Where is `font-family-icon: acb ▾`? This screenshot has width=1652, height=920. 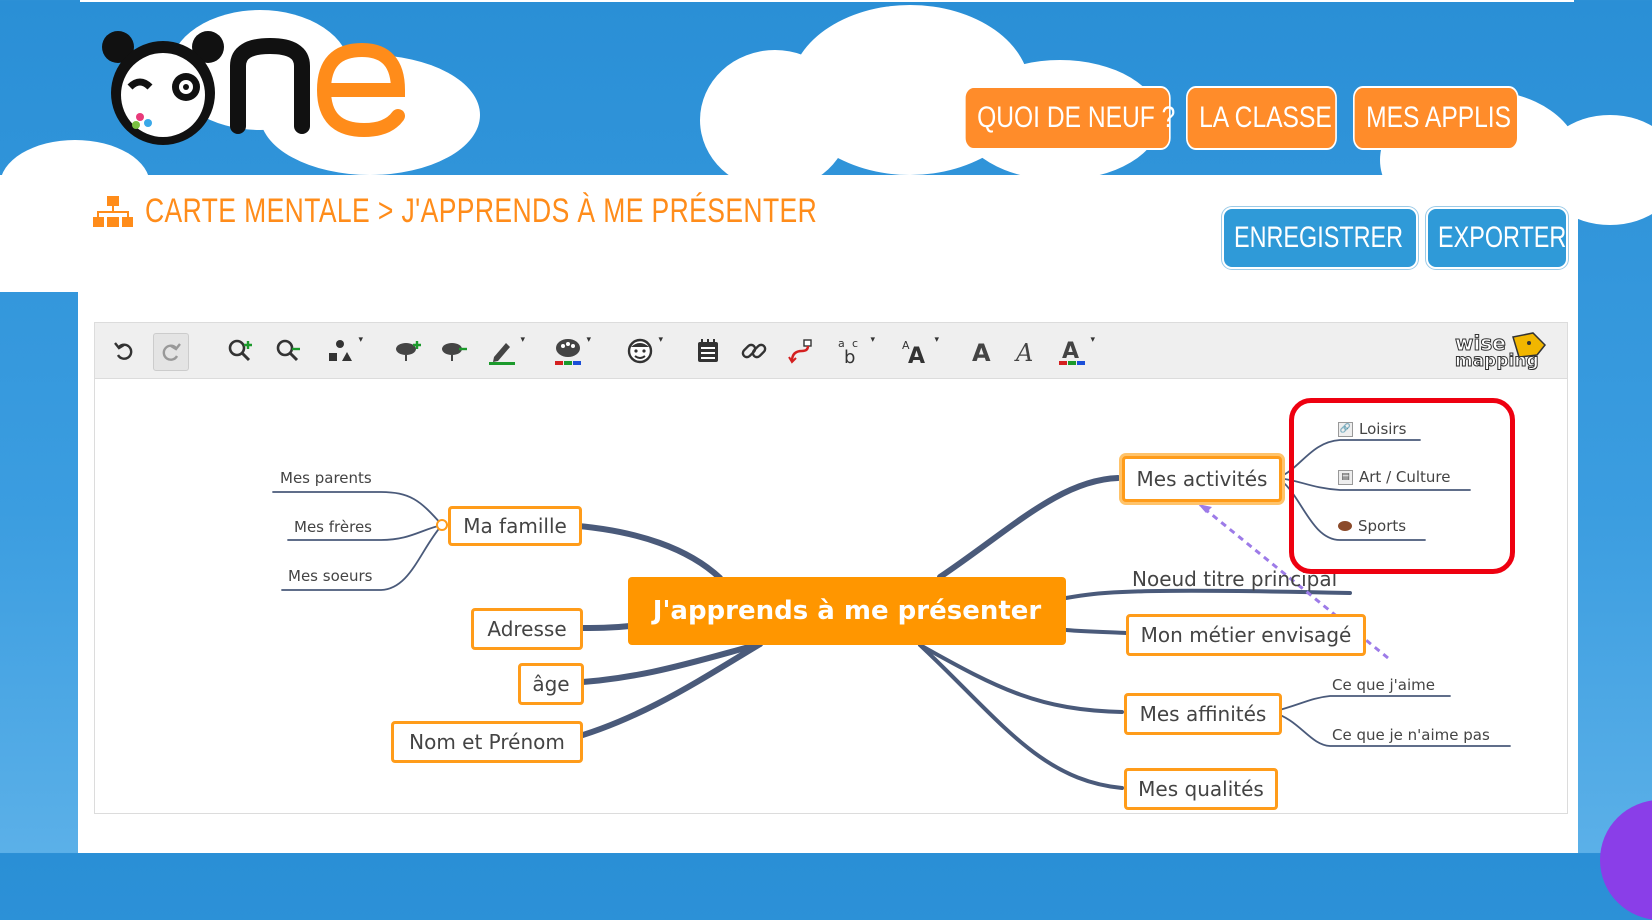 font-family-icon: acb ▾ is located at coordinates (855, 351).